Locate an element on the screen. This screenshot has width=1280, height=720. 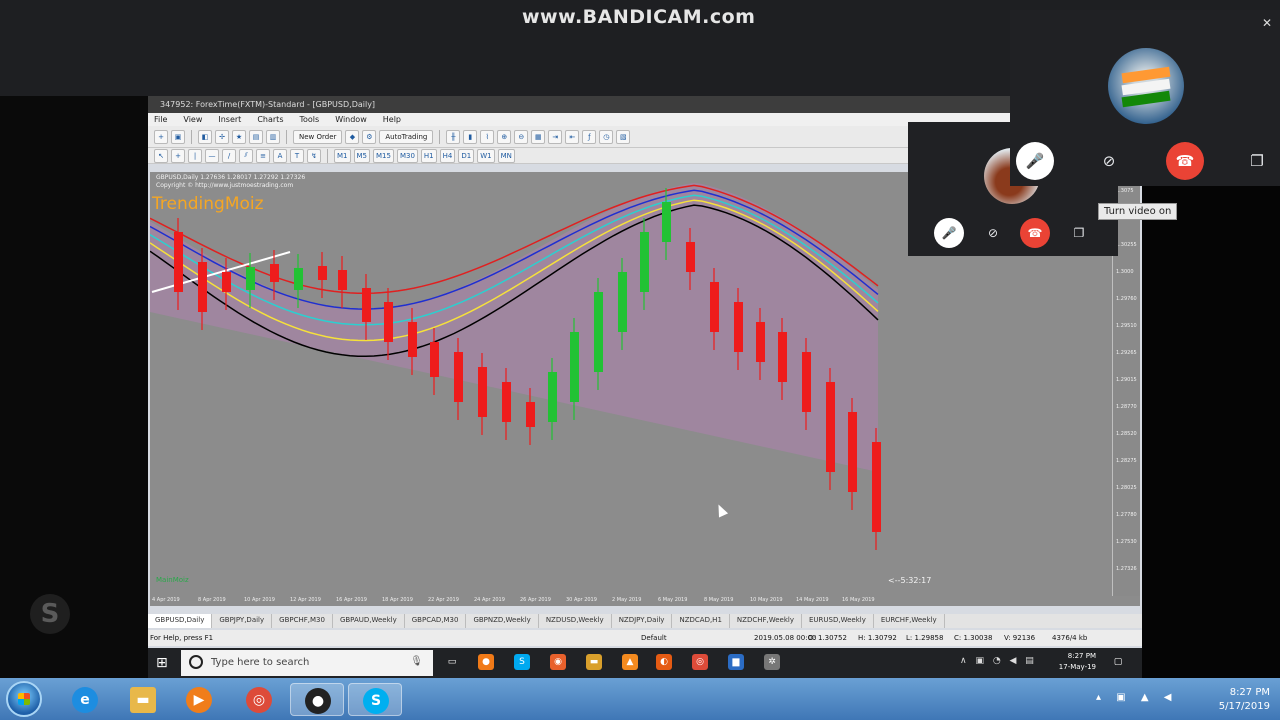
microphone-icon: 🎙 is located at coordinates (416, 661).